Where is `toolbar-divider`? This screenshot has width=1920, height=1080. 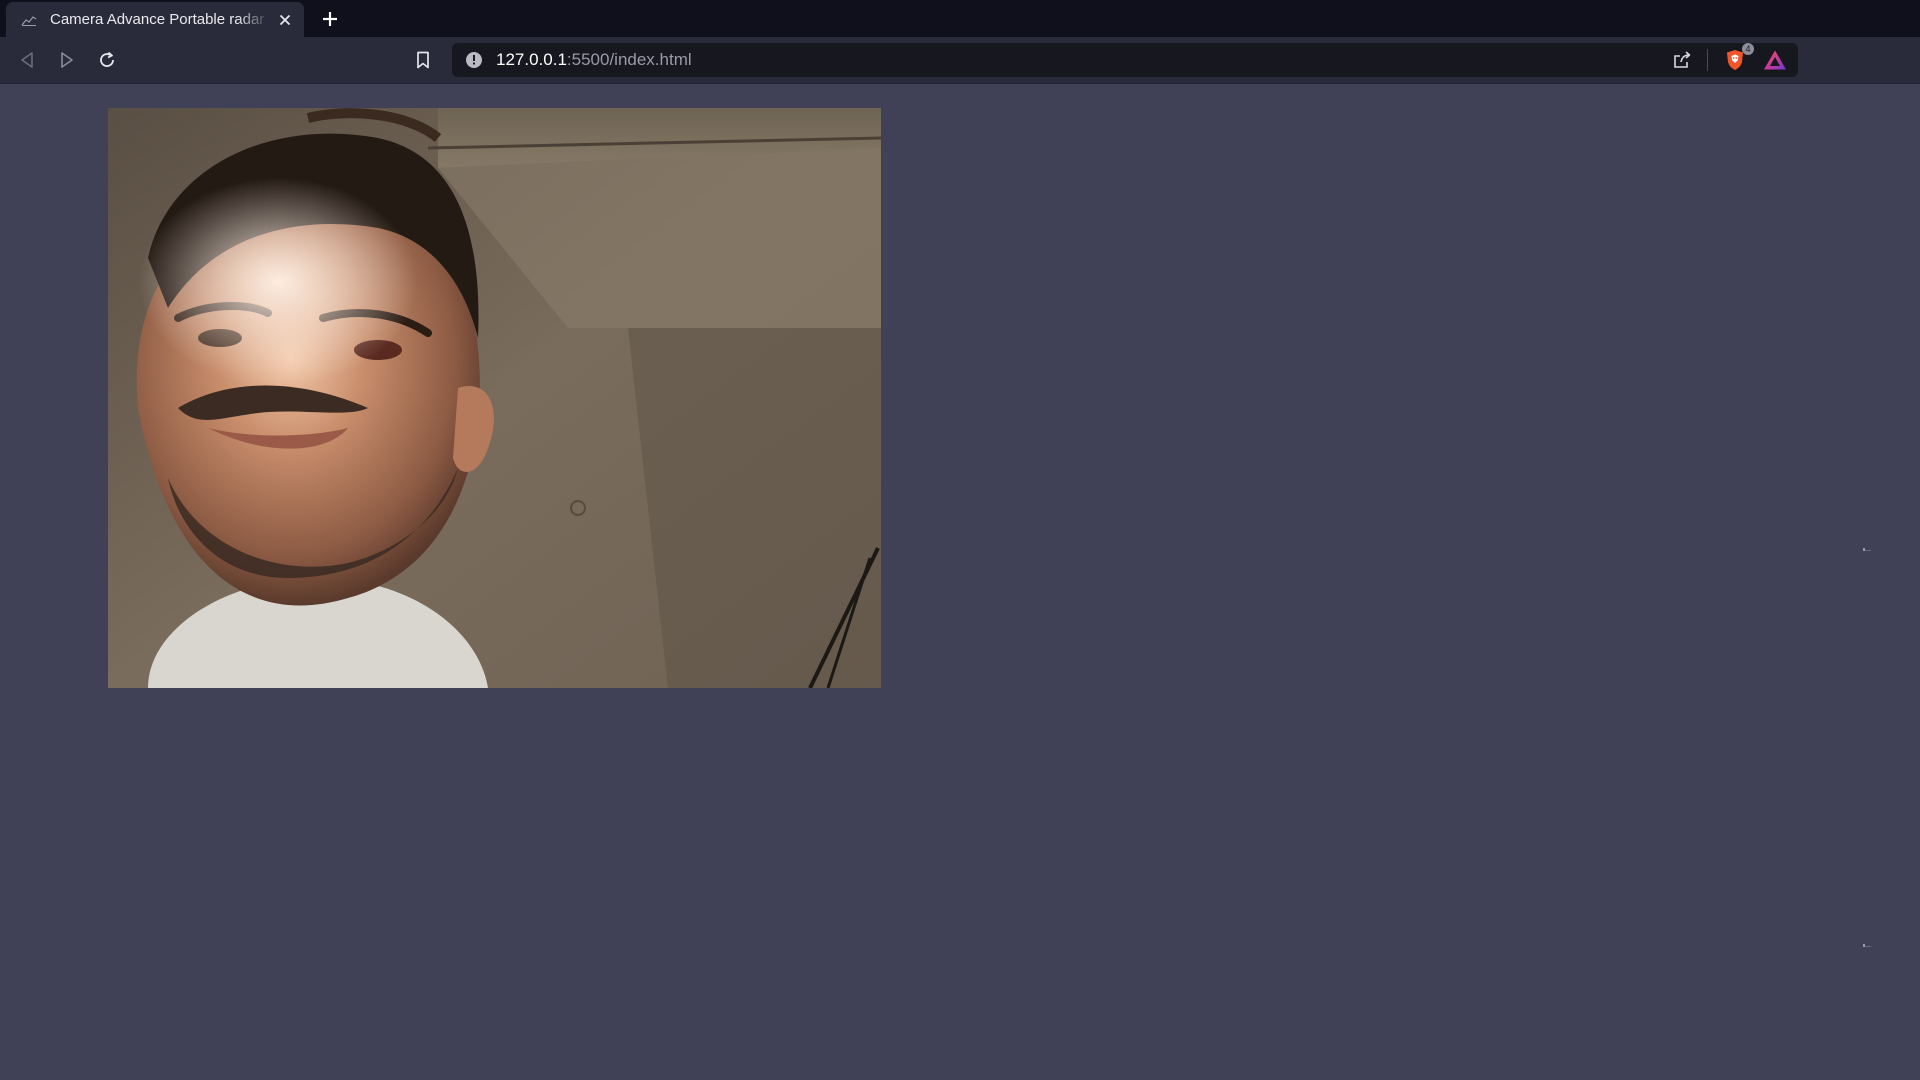 toolbar-divider is located at coordinates (1707, 60).